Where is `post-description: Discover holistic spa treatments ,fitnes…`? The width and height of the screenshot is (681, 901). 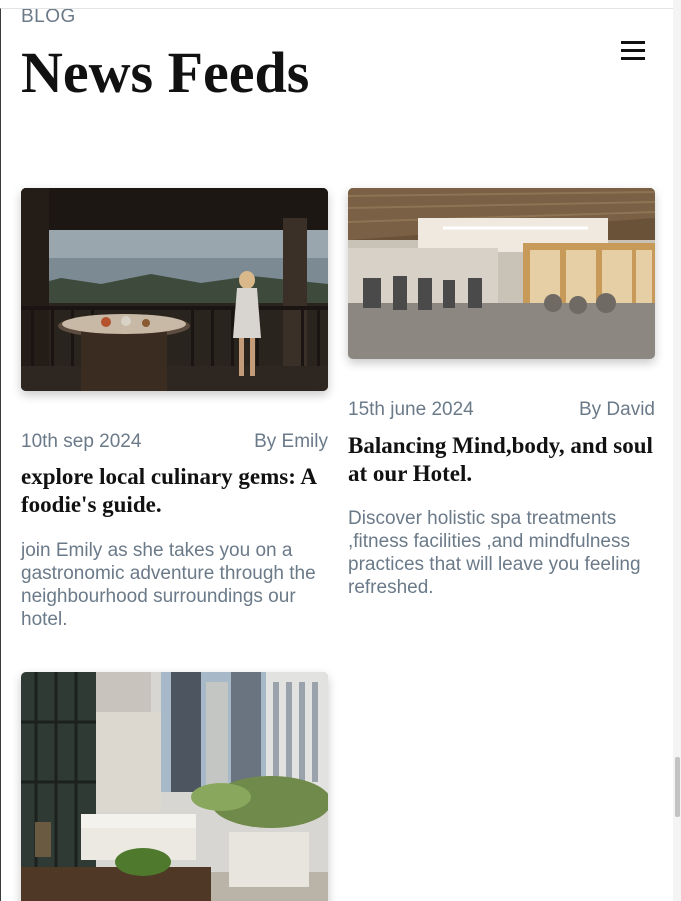
post-description: Discover holistic spa treatments ,fitnes… is located at coordinates (494, 553).